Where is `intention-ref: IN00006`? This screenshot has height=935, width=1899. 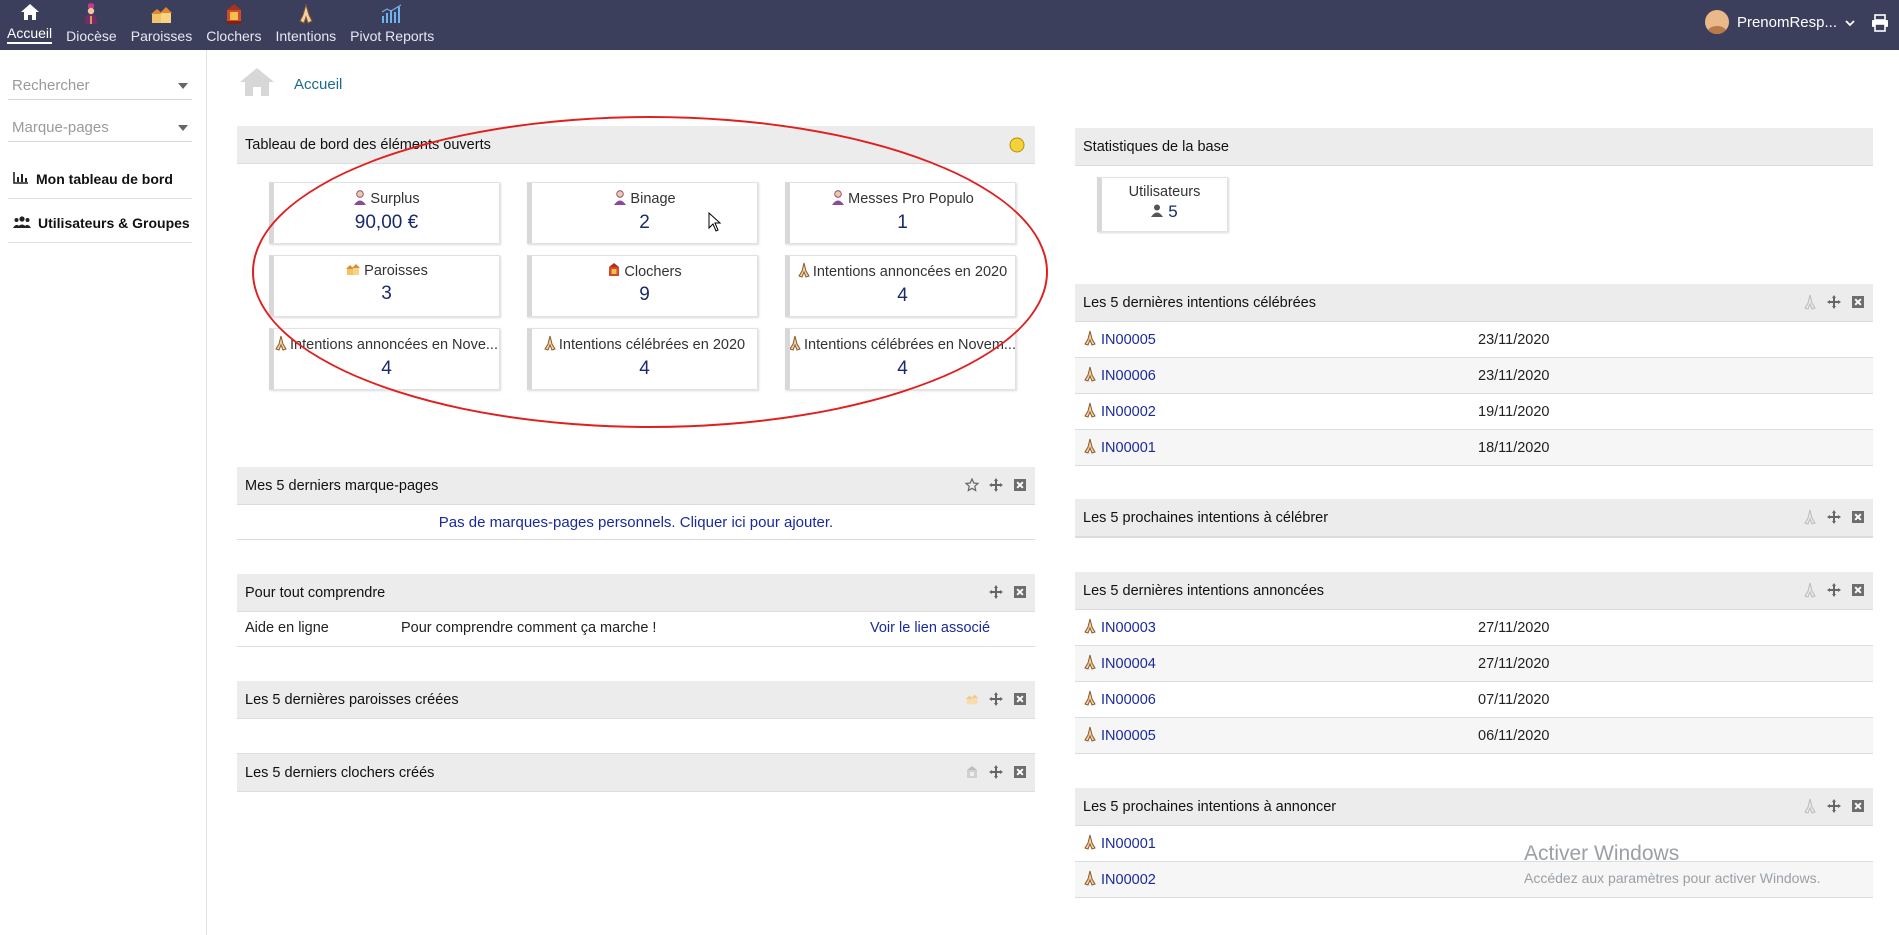 intention-ref: IN00006 is located at coordinates (1128, 699).